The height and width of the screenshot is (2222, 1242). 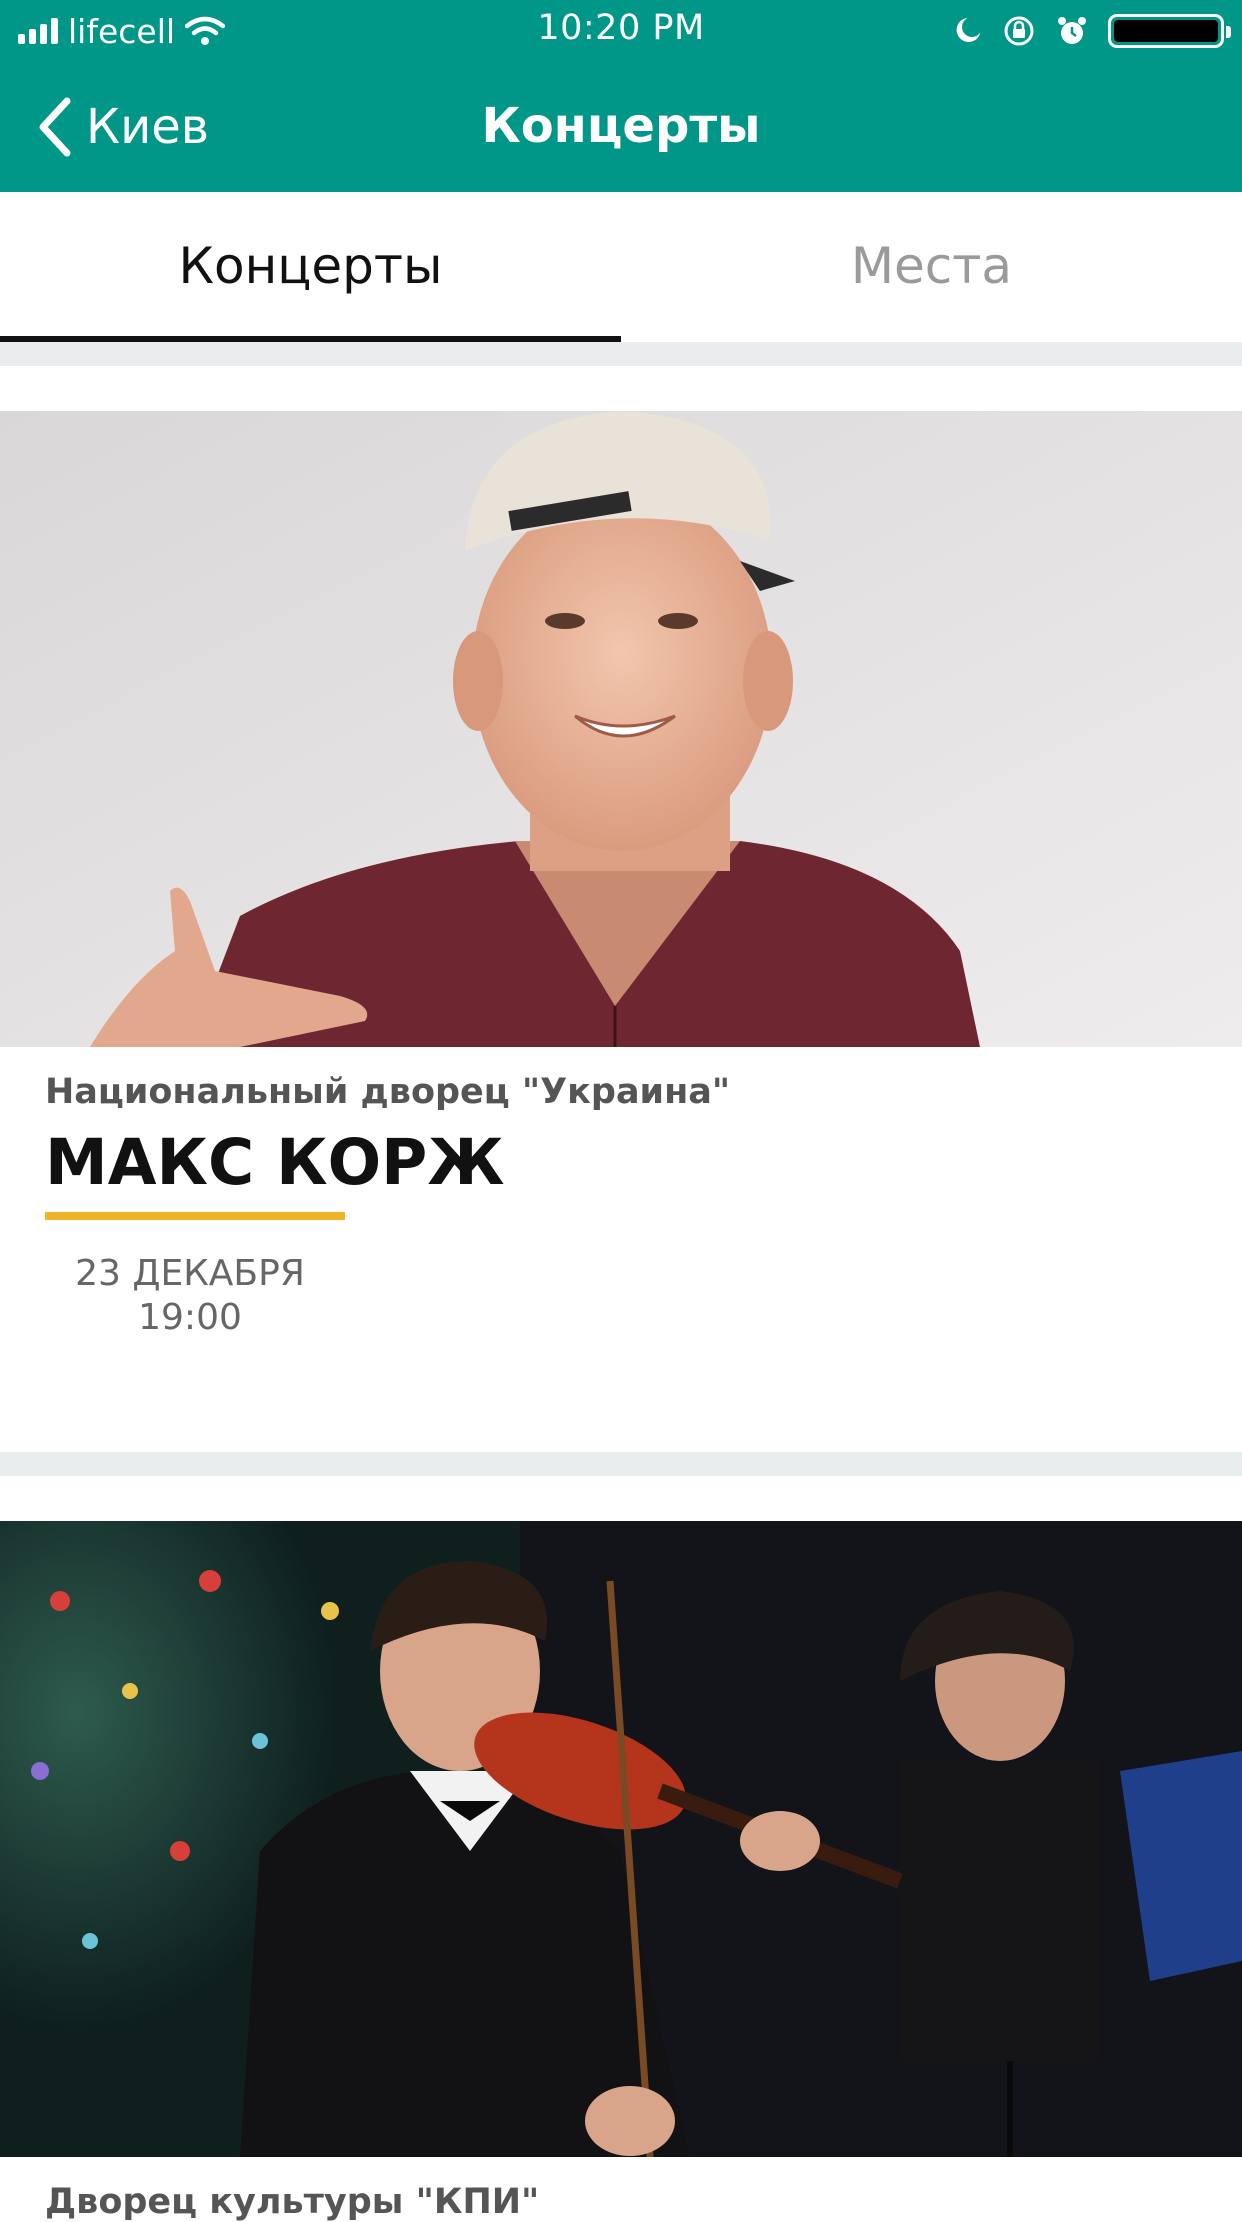 What do you see at coordinates (190, 1273) in the screenshot?
I see `concert-date: 23 ДЕКАБРЯ` at bounding box center [190, 1273].